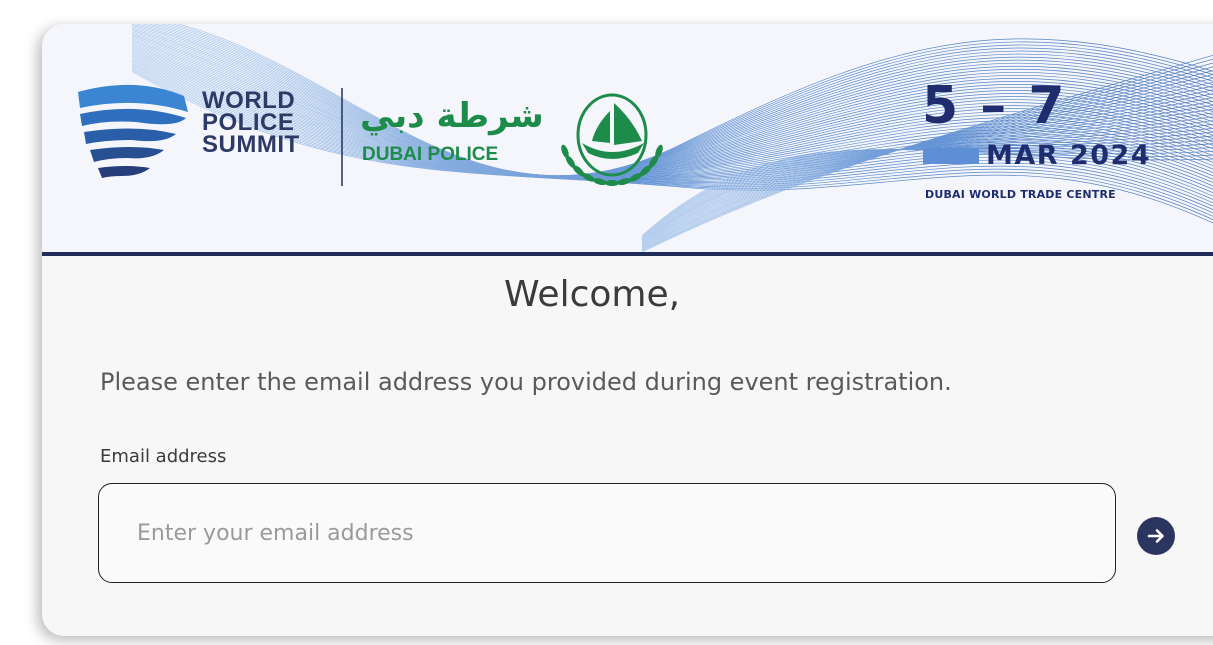 The height and width of the screenshot is (645, 1213). What do you see at coordinates (342, 137) in the screenshot?
I see `logo-divider` at bounding box center [342, 137].